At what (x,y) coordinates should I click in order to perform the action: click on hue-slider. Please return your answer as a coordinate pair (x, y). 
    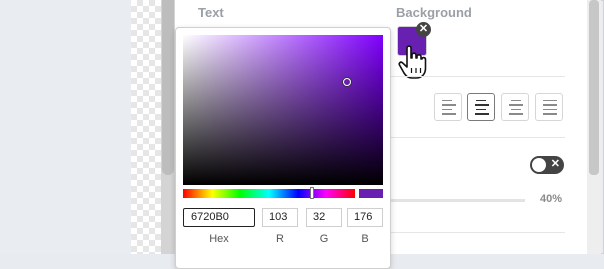
    Looking at the image, I should click on (269, 193).